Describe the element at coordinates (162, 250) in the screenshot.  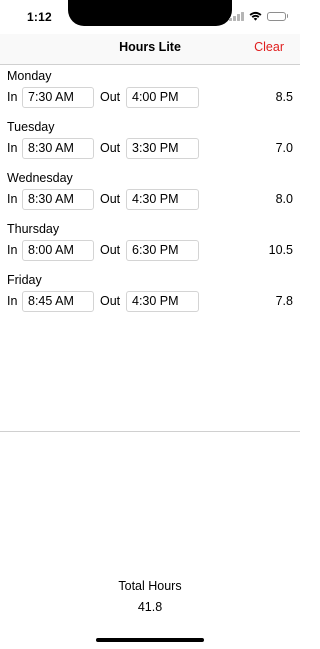
I see `clock-out-field: 6:30 PM` at that location.